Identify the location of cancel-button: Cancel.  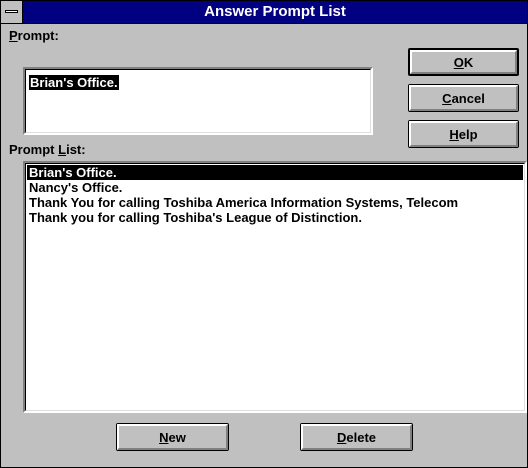
(463, 98).